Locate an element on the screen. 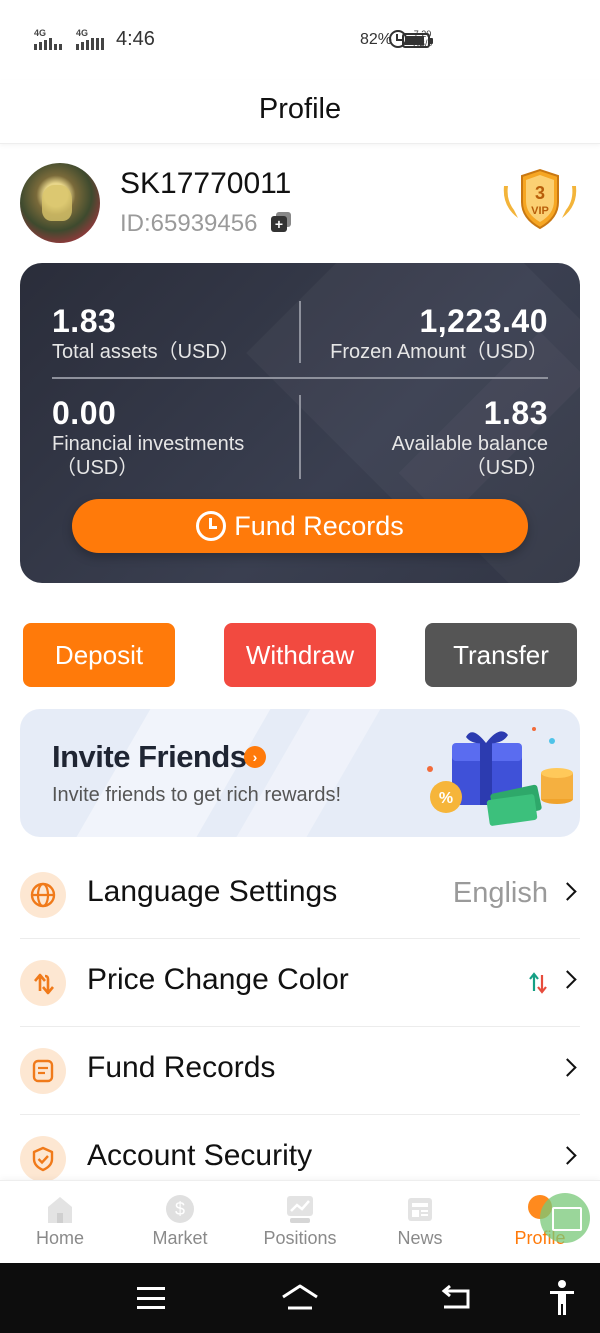 The height and width of the screenshot is (1333, 600). available-balance-unit: （USD） is located at coordinates (506, 468).